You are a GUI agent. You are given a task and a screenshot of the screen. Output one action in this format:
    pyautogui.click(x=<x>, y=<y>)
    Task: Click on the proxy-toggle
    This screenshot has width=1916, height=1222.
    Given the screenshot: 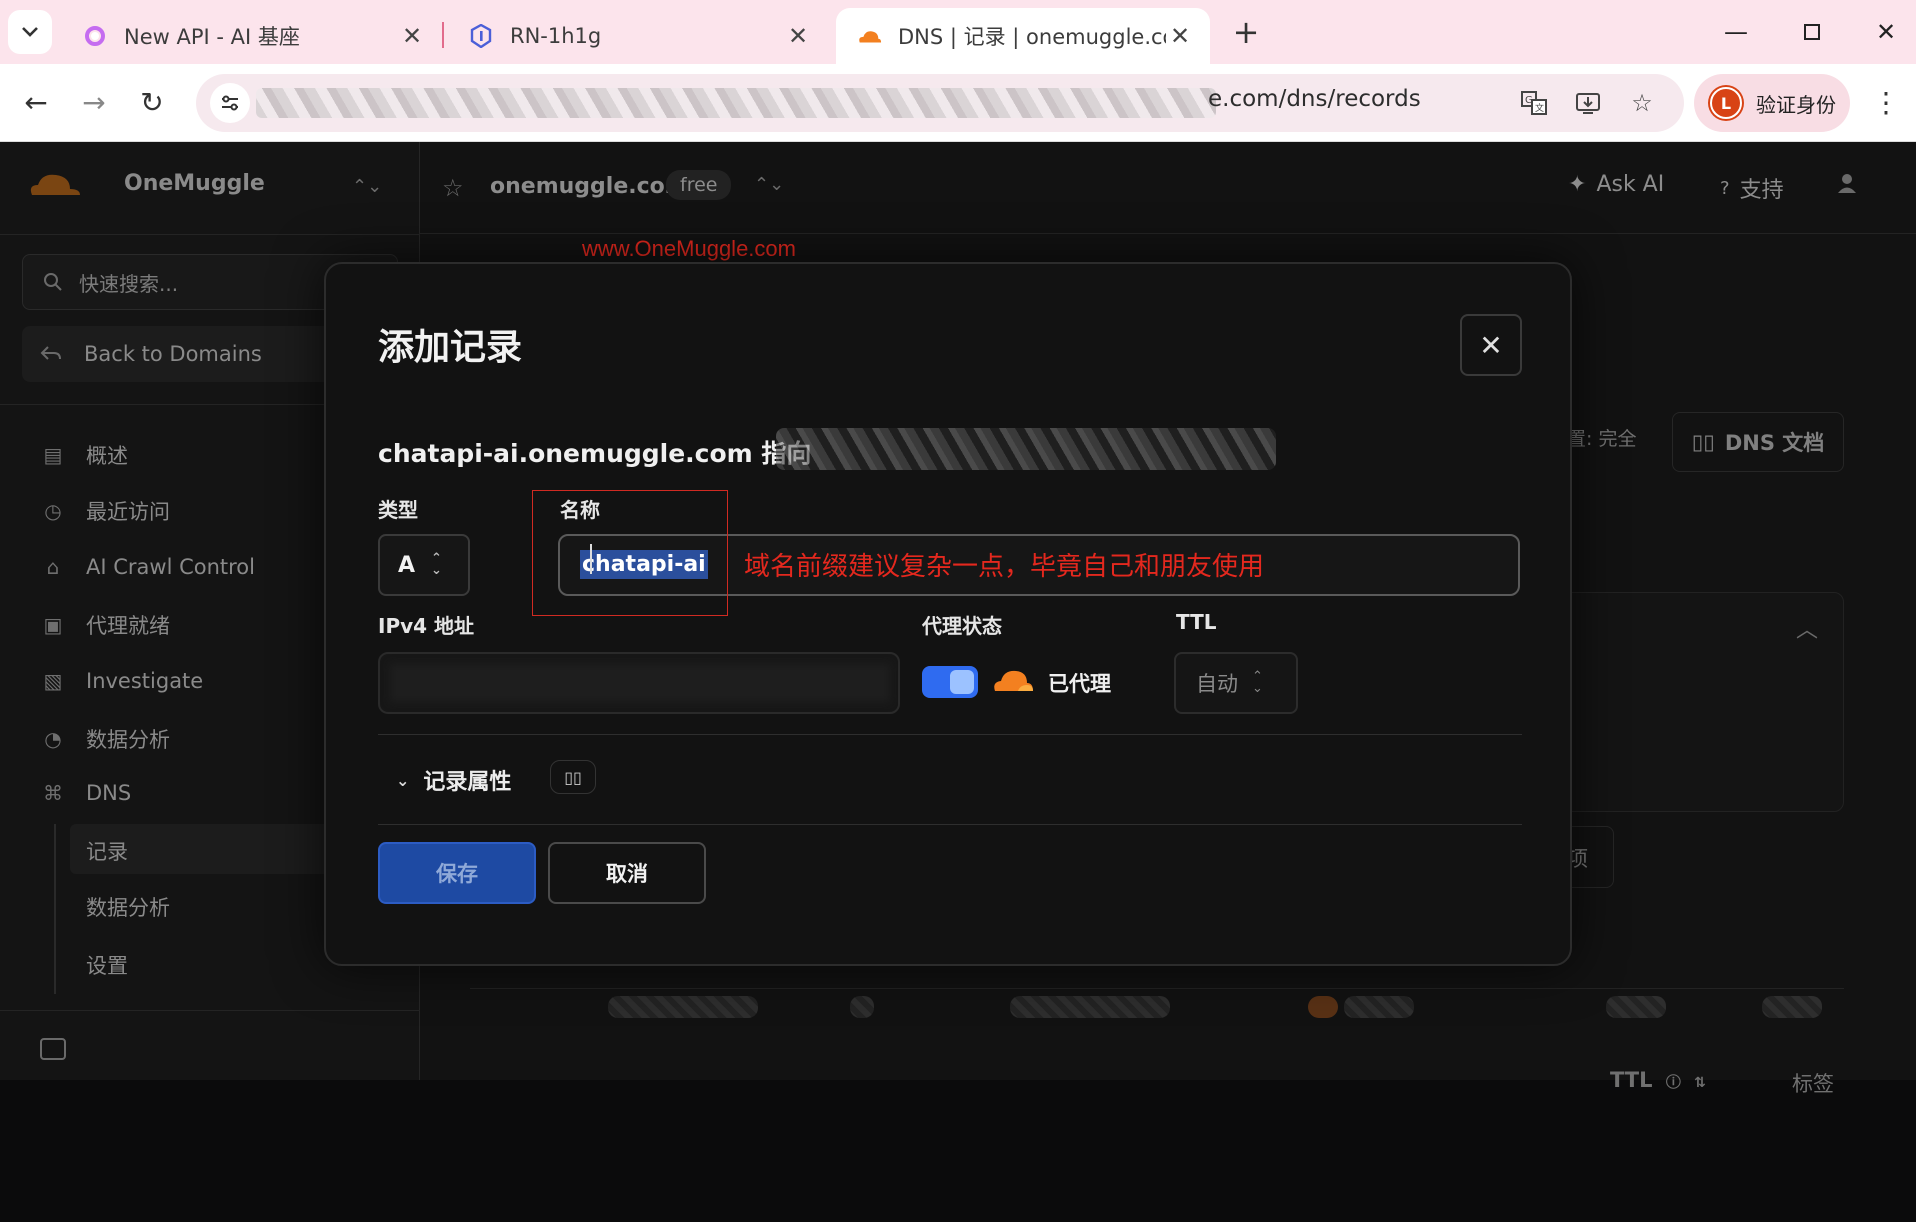 What is the action you would take?
    pyautogui.click(x=950, y=682)
    